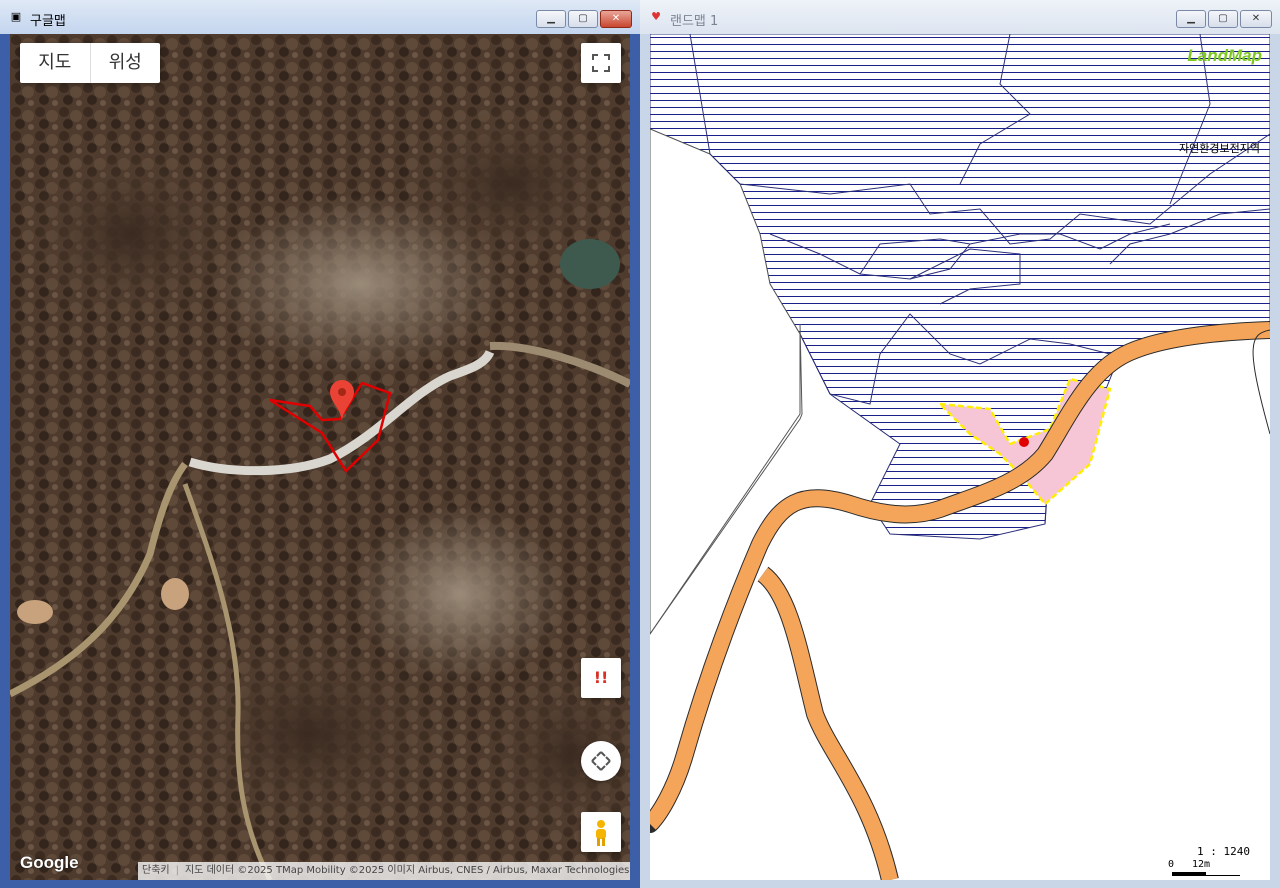  I want to click on google-logo: Google, so click(49, 862).